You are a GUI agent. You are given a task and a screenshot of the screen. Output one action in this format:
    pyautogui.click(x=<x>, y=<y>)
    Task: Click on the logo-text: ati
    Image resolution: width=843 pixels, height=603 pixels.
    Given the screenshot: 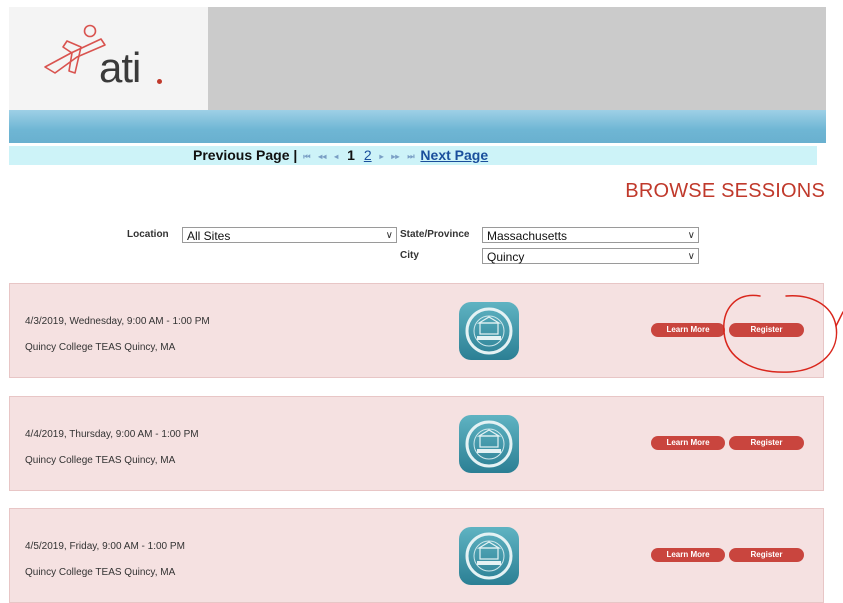 What is the action you would take?
    pyautogui.click(x=120, y=67)
    